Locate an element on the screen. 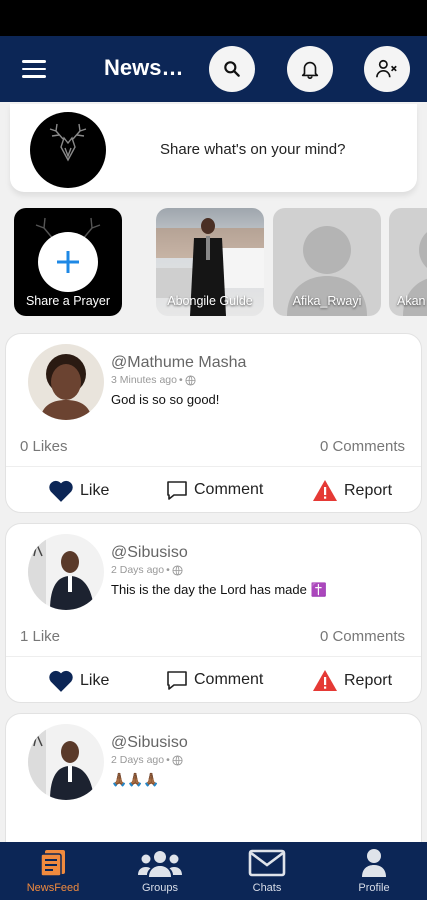 Image resolution: width=427 pixels, height=900 pixels. post-text: This is the day the Lord has made ✝️ is located at coordinates (219, 589).